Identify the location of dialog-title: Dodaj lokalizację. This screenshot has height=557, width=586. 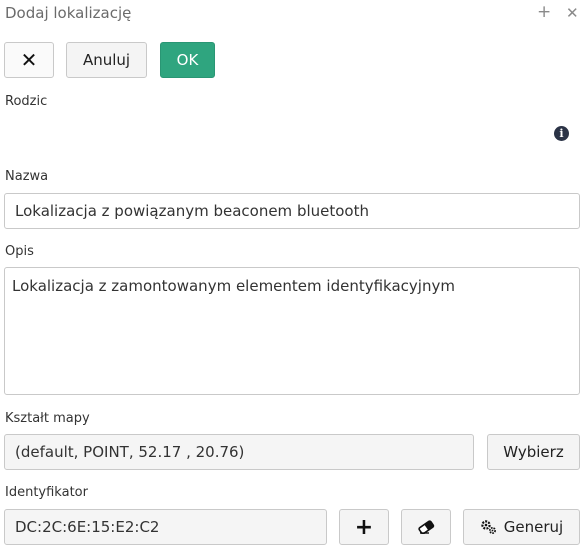
(68, 13).